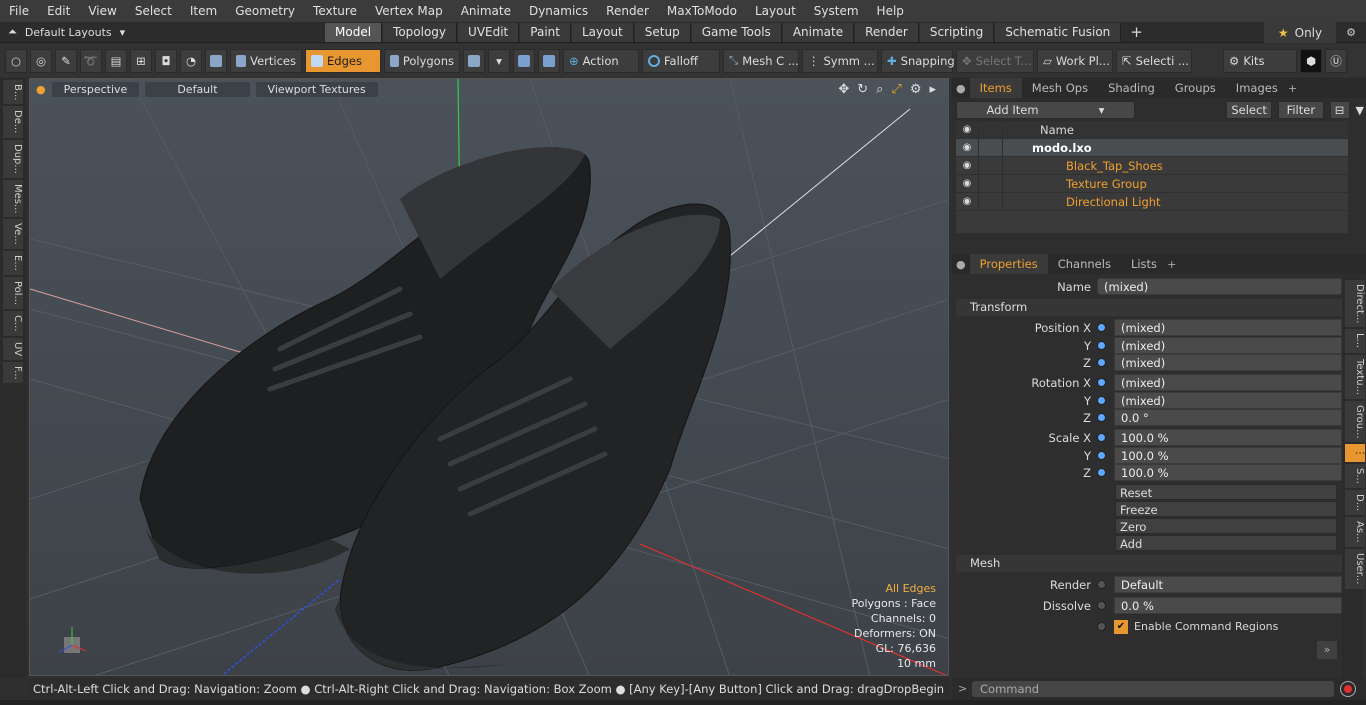  I want to click on lasso-icon: ➰, so click(91, 60).